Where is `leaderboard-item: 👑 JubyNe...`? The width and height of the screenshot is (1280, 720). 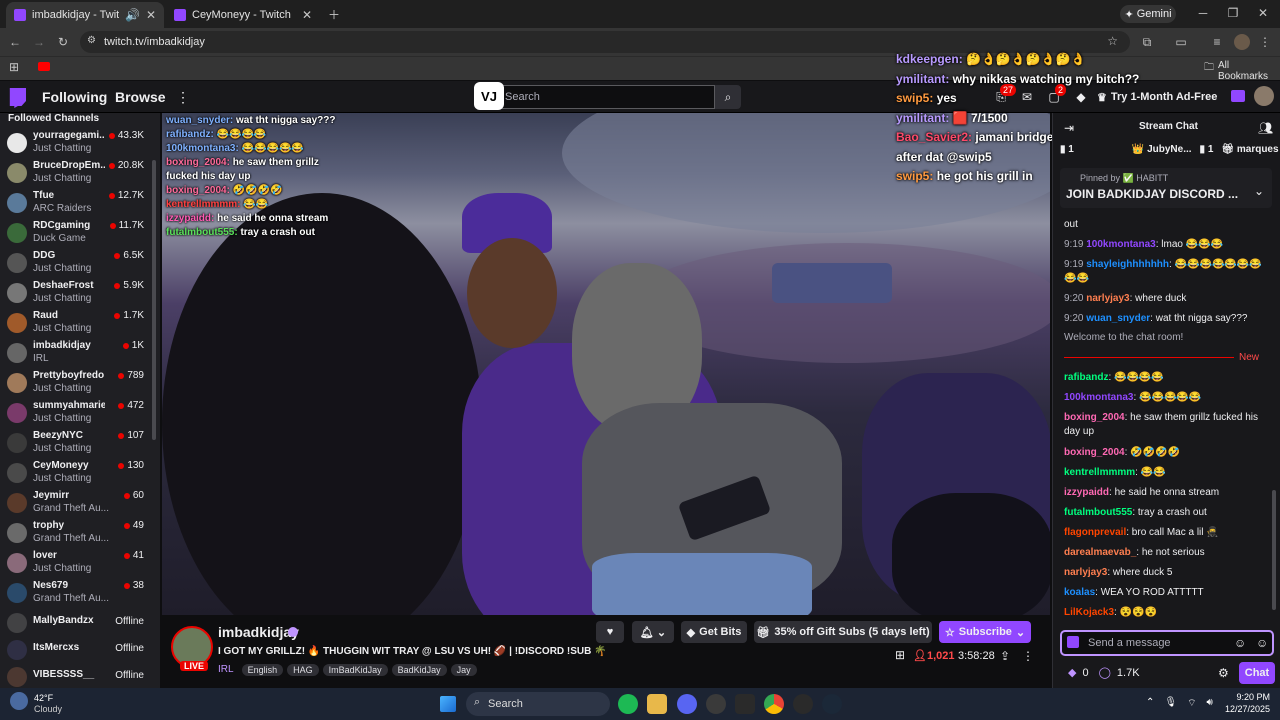
leaderboard-item: 👑 JubyNe... is located at coordinates (1162, 149).